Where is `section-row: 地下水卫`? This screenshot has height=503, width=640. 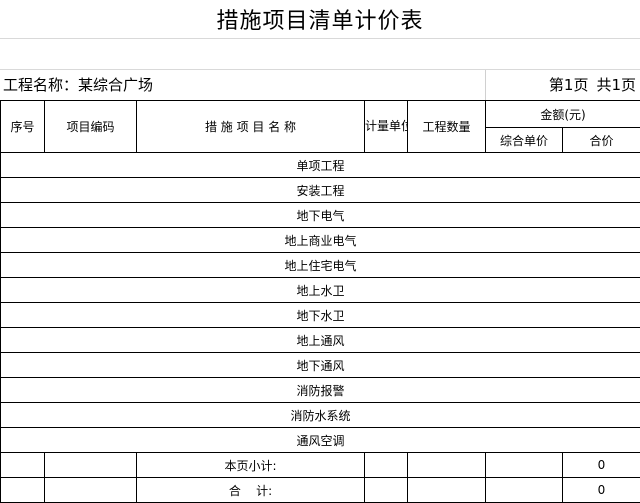
section-row: 地下水卫 is located at coordinates (320, 315).